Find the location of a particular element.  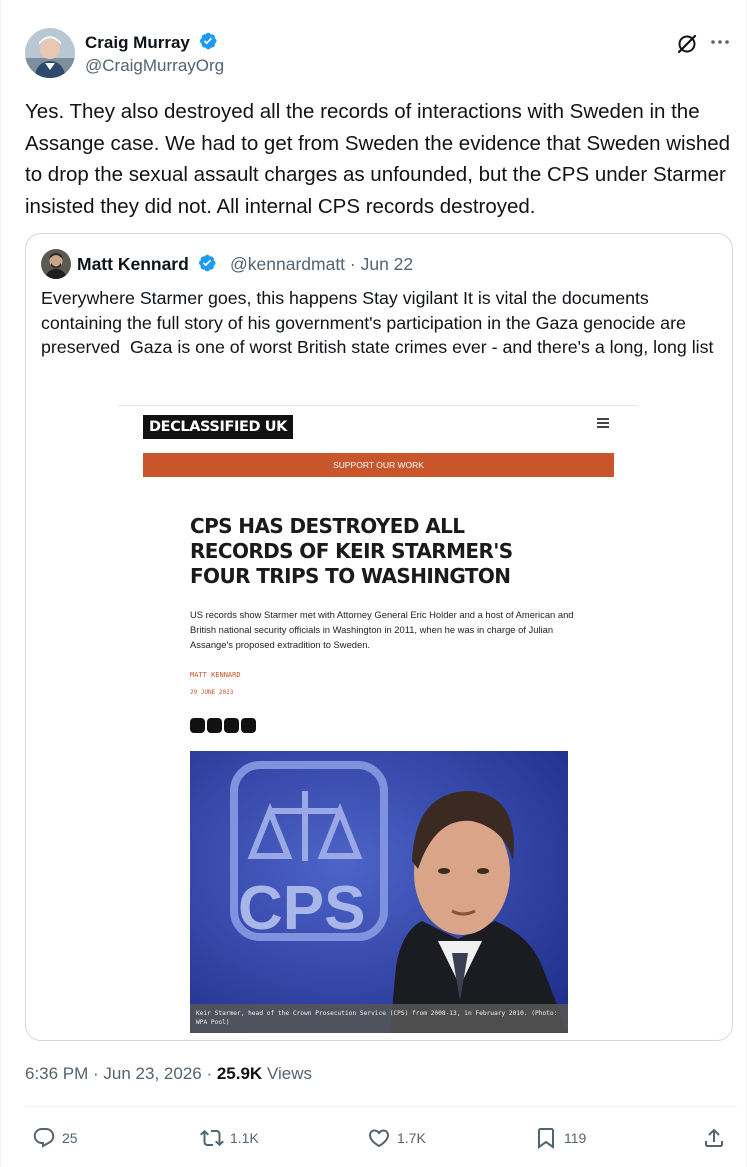

author-name-text: Craig Murray is located at coordinates (137, 42).